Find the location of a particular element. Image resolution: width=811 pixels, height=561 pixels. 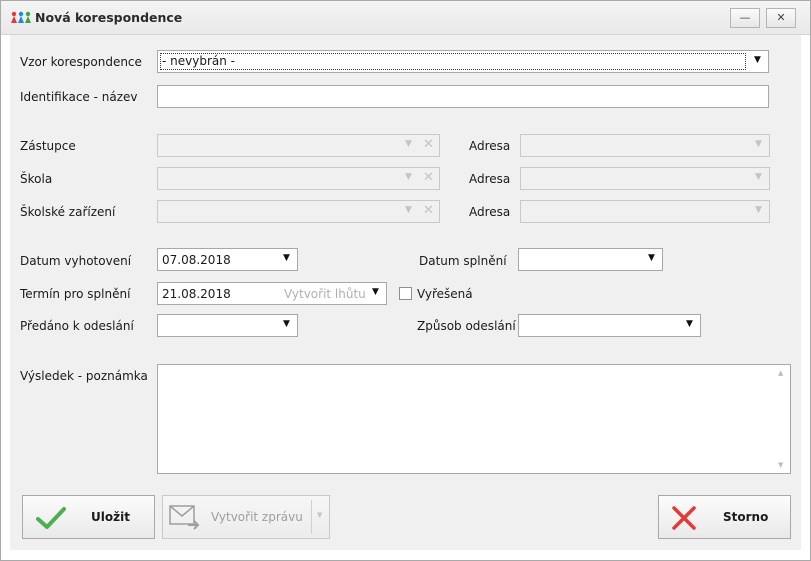

minimize-button: — is located at coordinates (745, 18).